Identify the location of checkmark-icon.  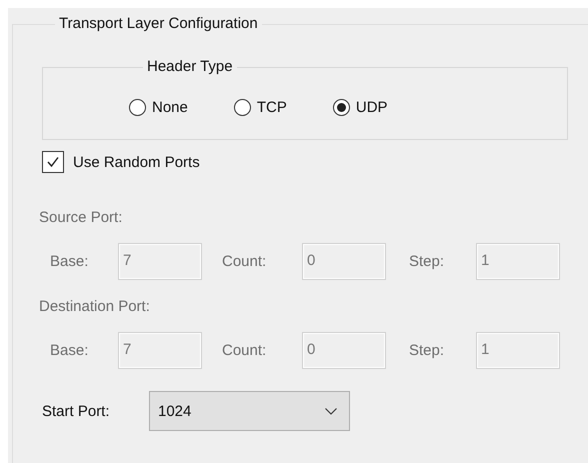
(53, 162).